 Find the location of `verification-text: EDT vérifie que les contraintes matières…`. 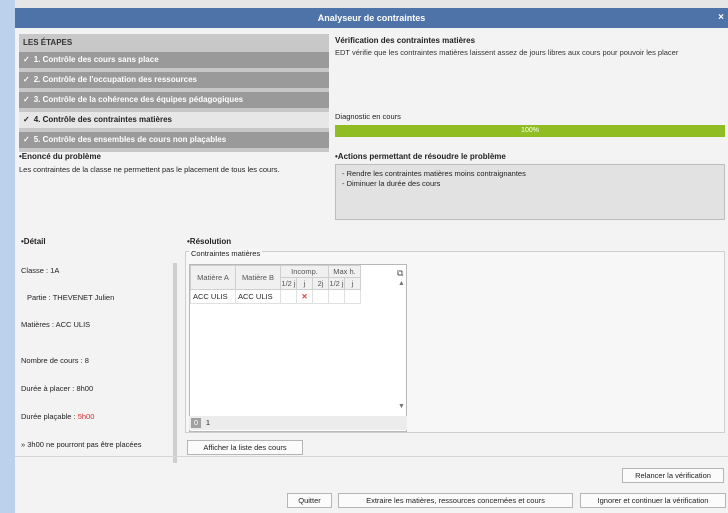

verification-text: EDT vérifie que les contraintes matières… is located at coordinates (507, 52).